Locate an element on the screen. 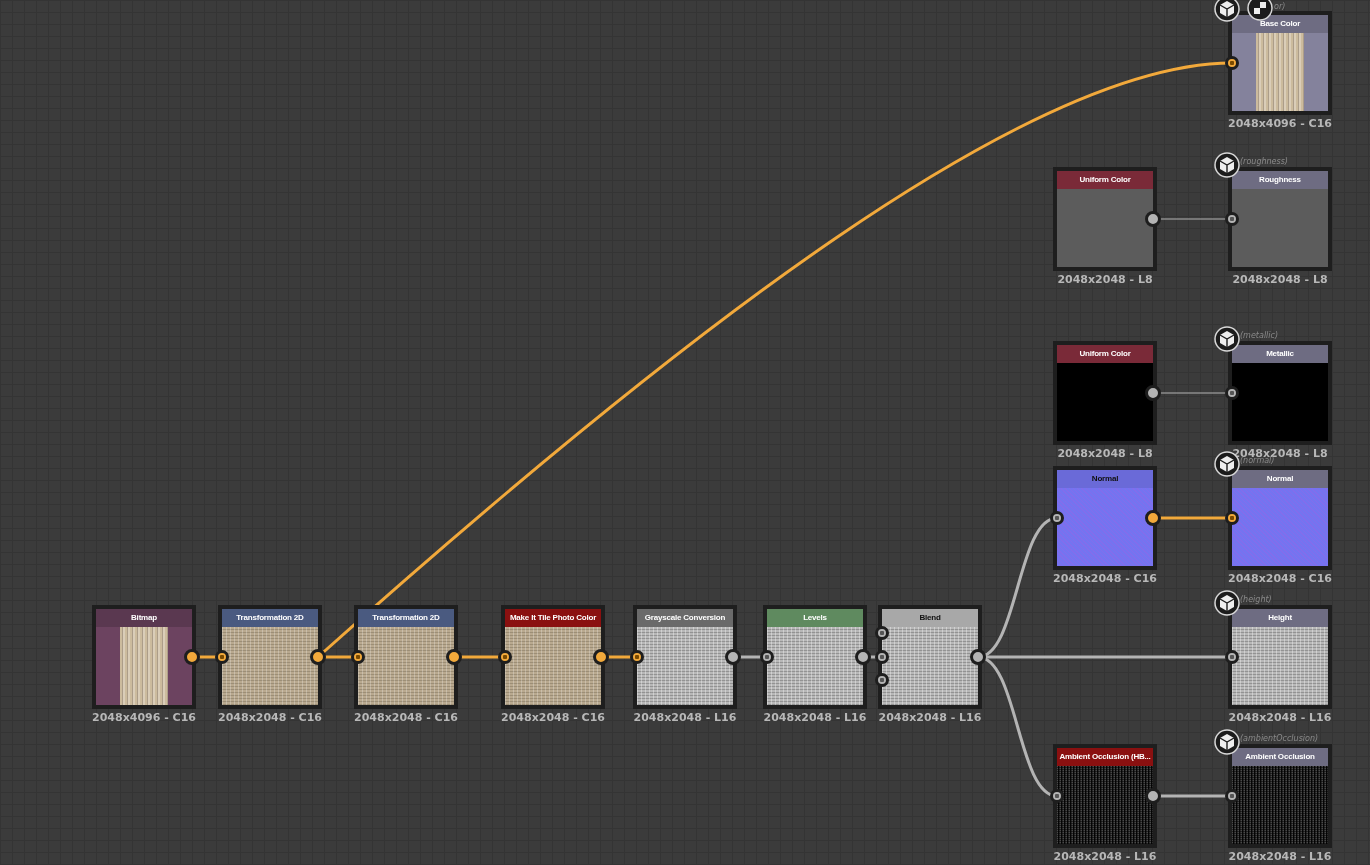 This screenshot has height=865, width=1370. output-tag: (normal) is located at coordinates (1257, 460).